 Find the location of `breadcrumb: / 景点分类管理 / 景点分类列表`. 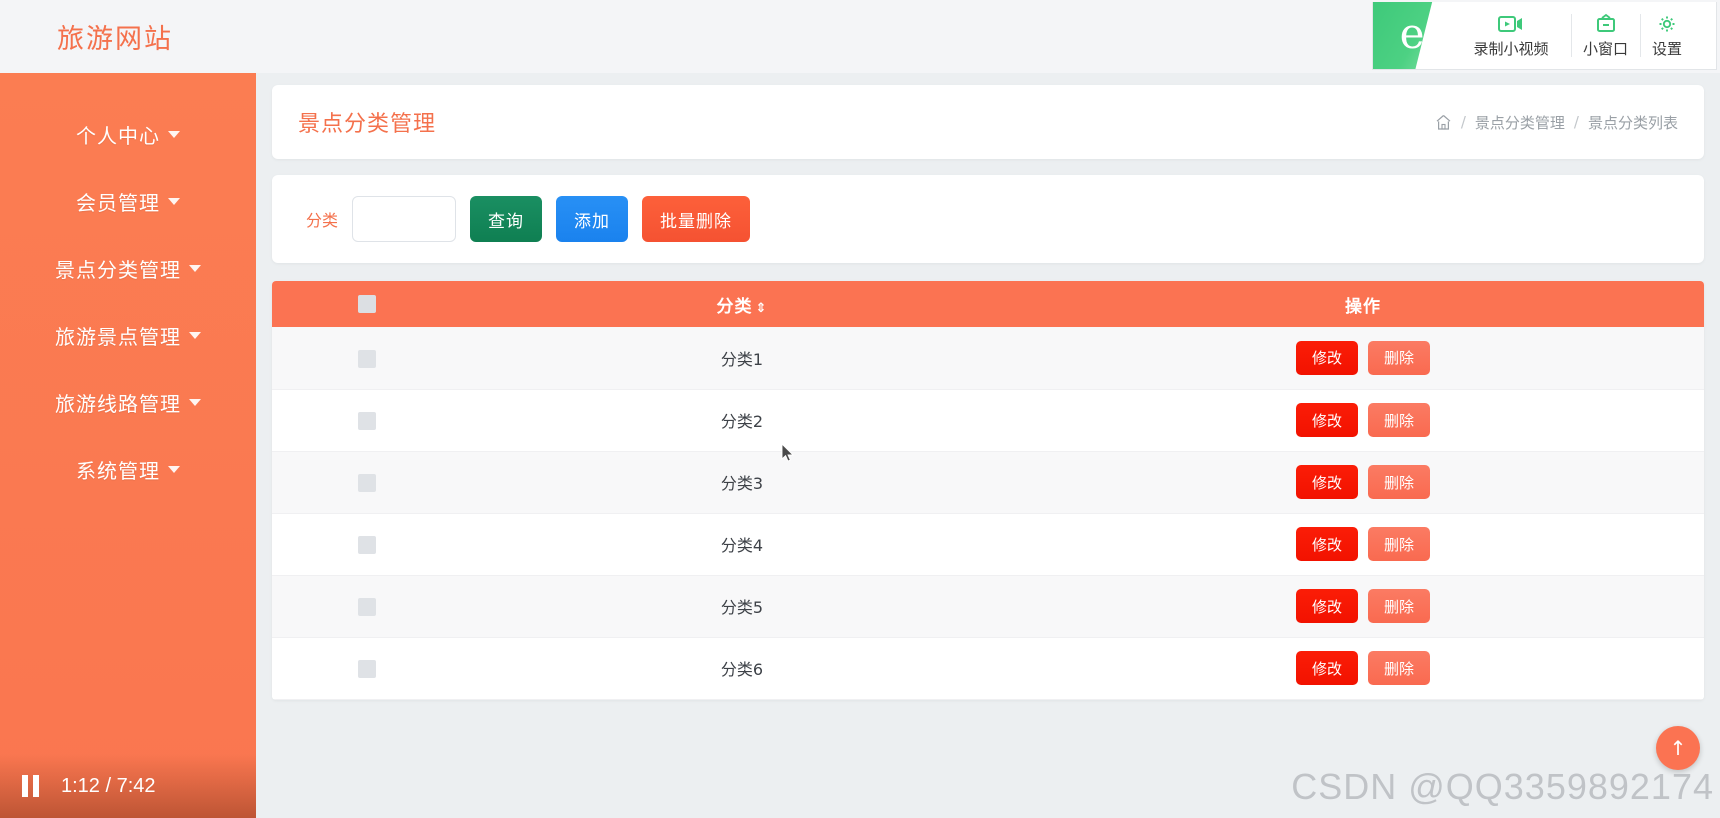

breadcrumb: / 景点分类管理 / 景点分类列表 is located at coordinates (1556, 122).